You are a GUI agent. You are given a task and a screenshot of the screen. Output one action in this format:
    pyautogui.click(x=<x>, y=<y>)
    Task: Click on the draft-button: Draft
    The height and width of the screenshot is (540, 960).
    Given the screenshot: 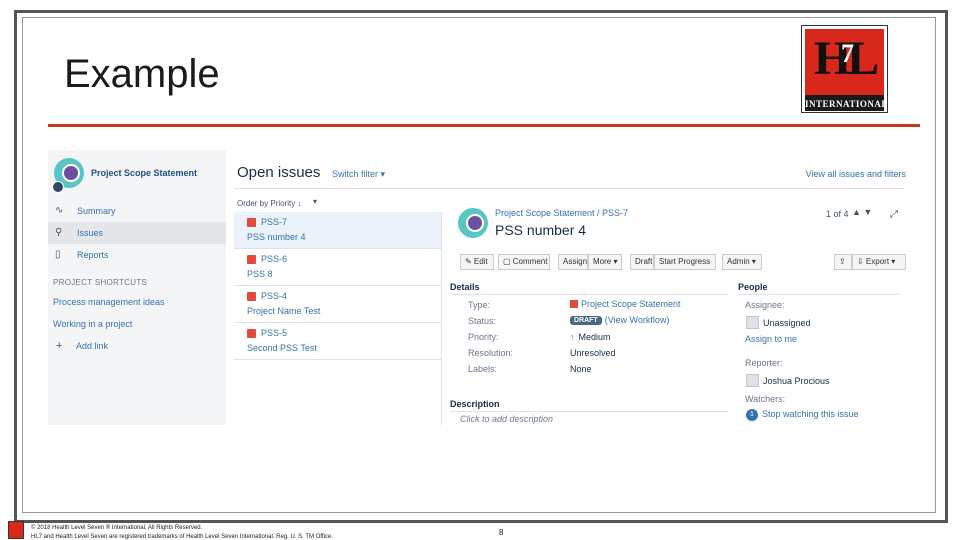 What is the action you would take?
    pyautogui.click(x=642, y=262)
    